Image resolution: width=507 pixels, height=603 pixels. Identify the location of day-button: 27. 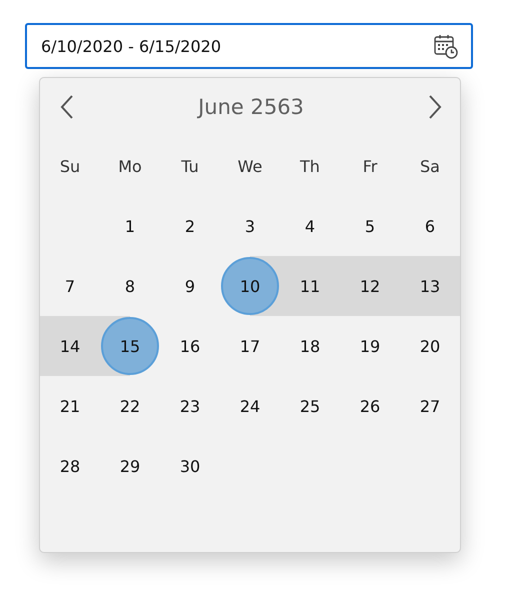
(430, 406).